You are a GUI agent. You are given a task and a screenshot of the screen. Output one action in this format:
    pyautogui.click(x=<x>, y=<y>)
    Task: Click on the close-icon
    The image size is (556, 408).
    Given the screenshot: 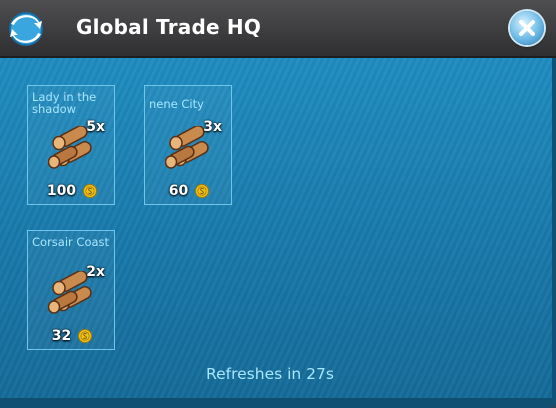 What is the action you would take?
    pyautogui.click(x=527, y=28)
    